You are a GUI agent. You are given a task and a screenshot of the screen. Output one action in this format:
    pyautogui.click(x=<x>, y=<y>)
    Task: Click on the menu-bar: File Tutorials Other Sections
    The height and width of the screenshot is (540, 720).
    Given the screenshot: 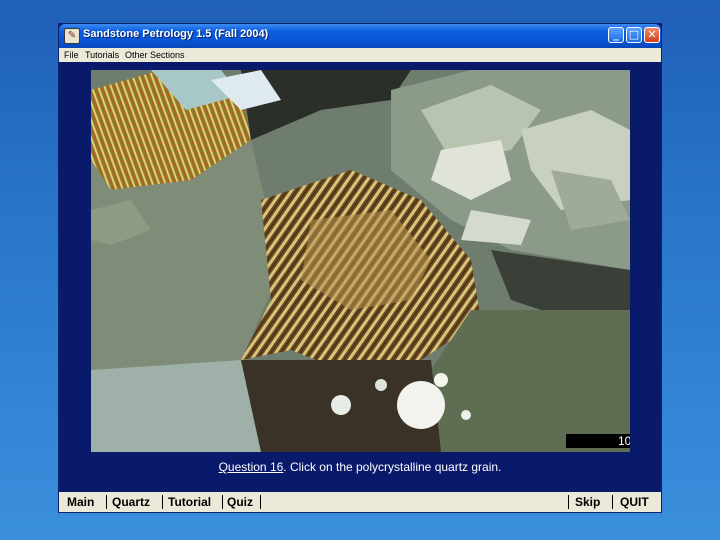 What is the action you would take?
    pyautogui.click(x=360, y=55)
    